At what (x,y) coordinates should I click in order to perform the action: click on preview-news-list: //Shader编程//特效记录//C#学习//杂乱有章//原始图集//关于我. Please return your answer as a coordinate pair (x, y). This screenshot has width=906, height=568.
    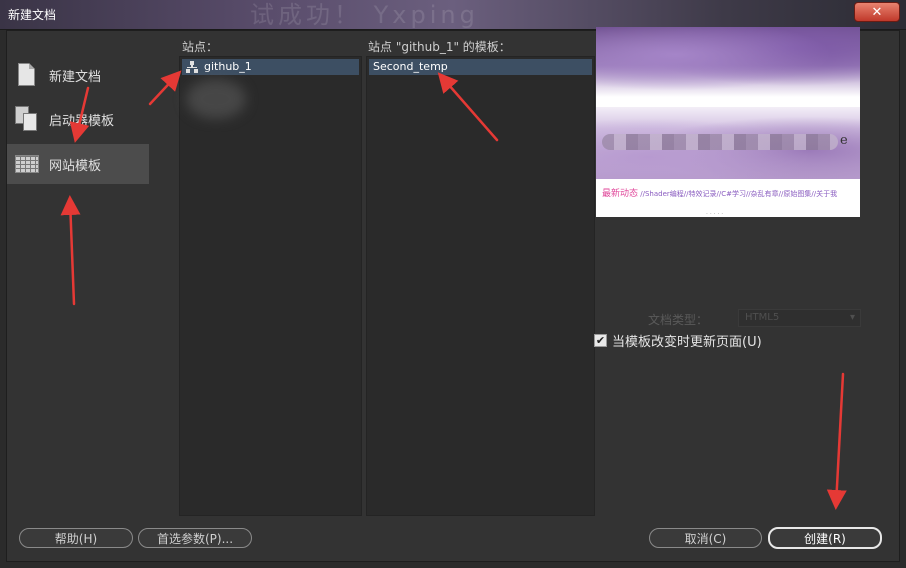
    Looking at the image, I should click on (739, 194).